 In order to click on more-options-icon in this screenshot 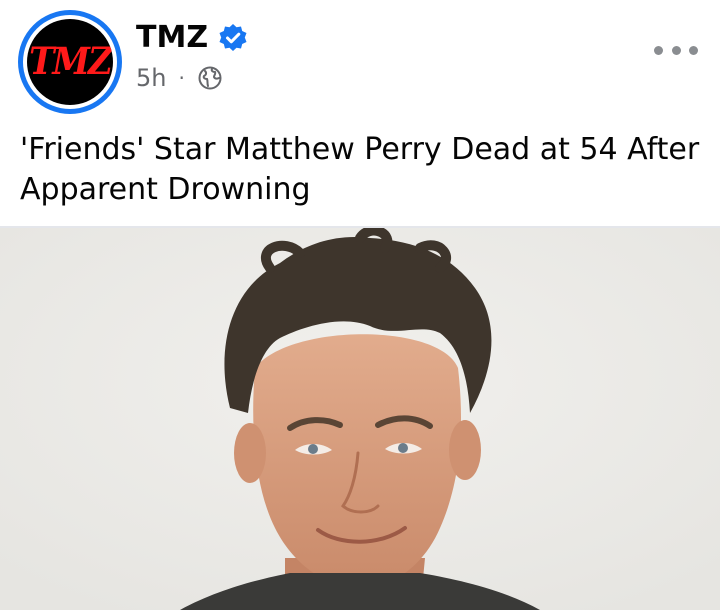, I will do `click(676, 50)`.